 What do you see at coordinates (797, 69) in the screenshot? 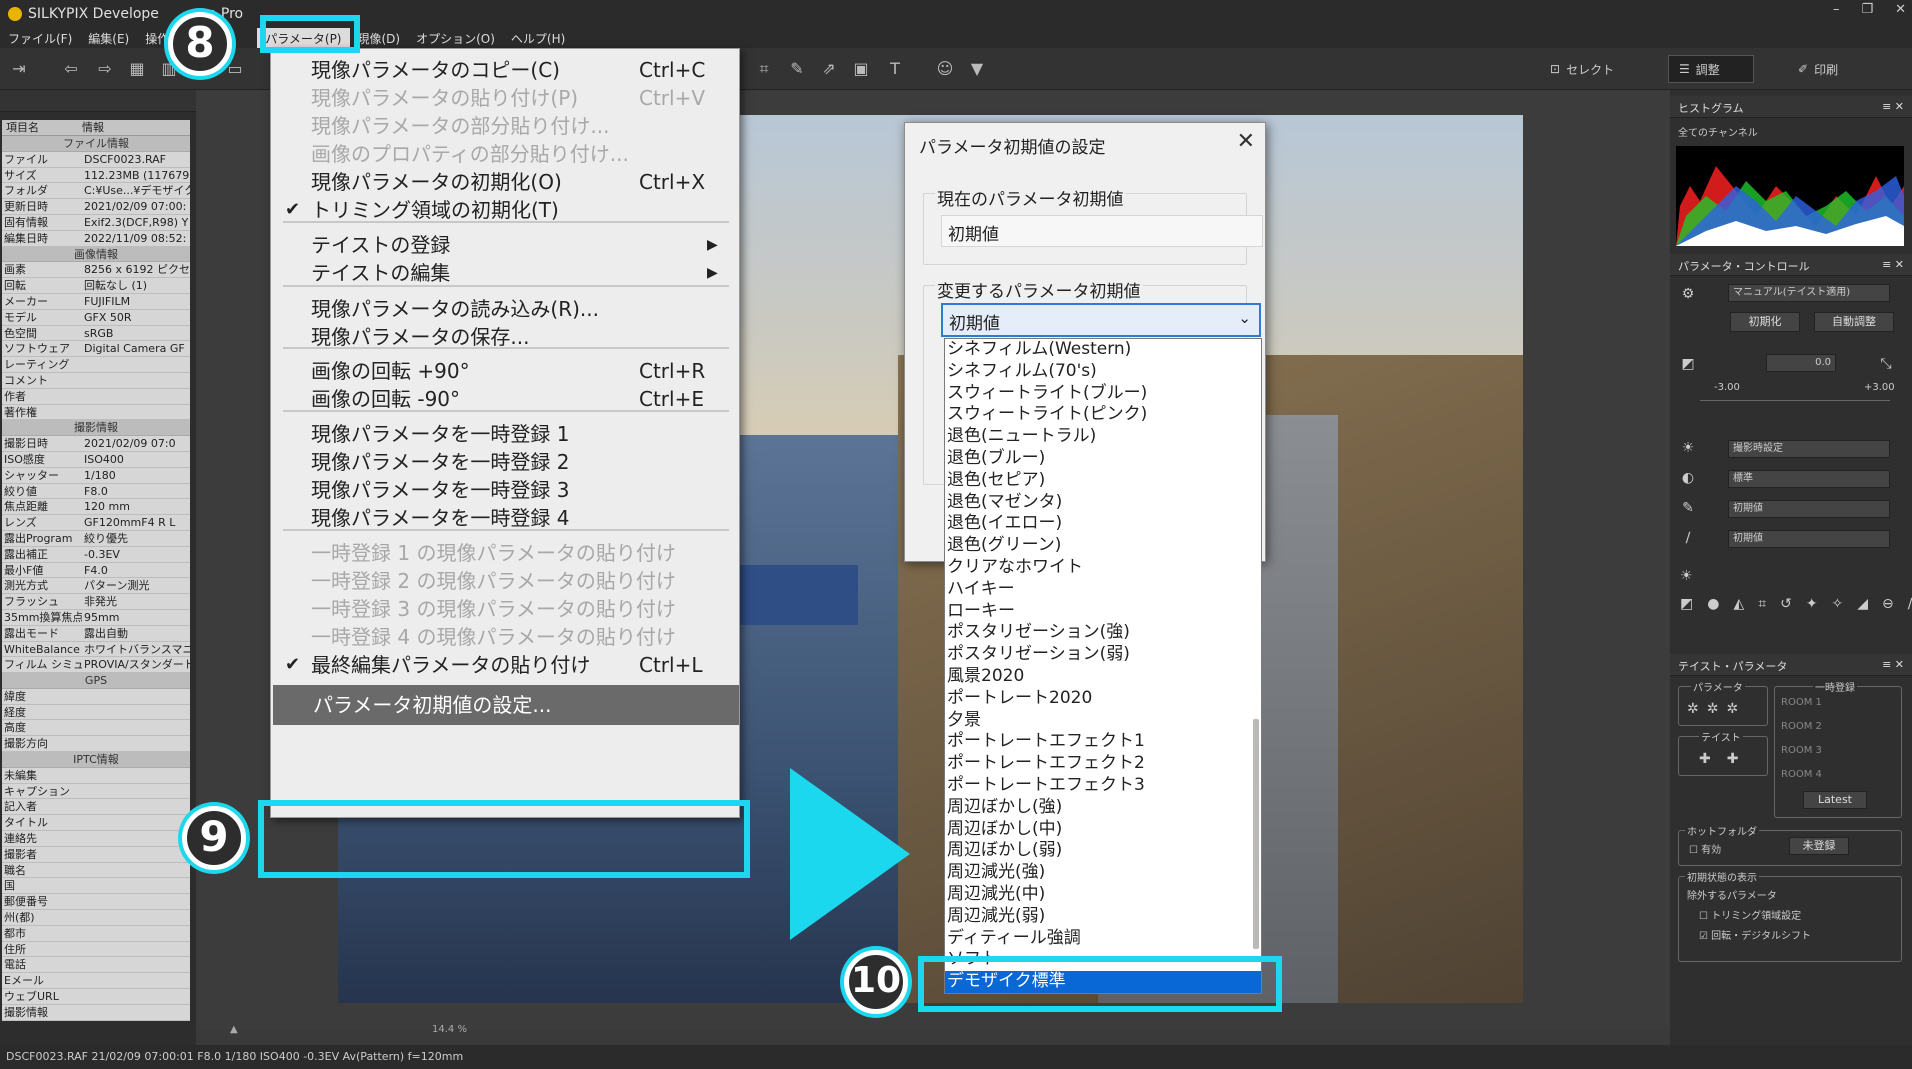
I see `stamp-icon: ✎` at bounding box center [797, 69].